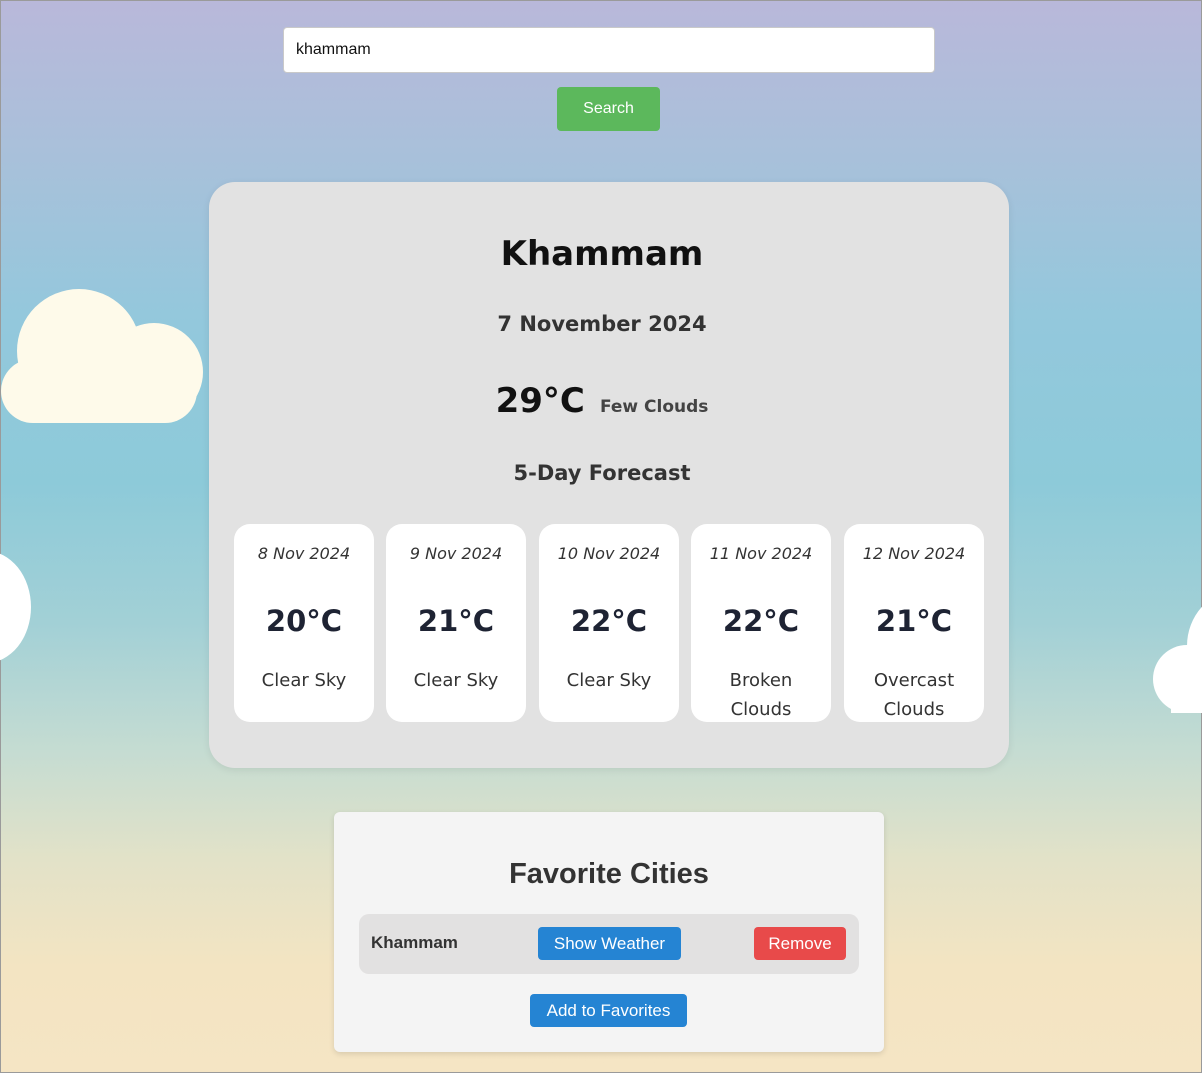 This screenshot has height=1073, width=1202. Describe the element at coordinates (914, 695) in the screenshot. I see `forecast-description: Overcast Clouds` at that location.